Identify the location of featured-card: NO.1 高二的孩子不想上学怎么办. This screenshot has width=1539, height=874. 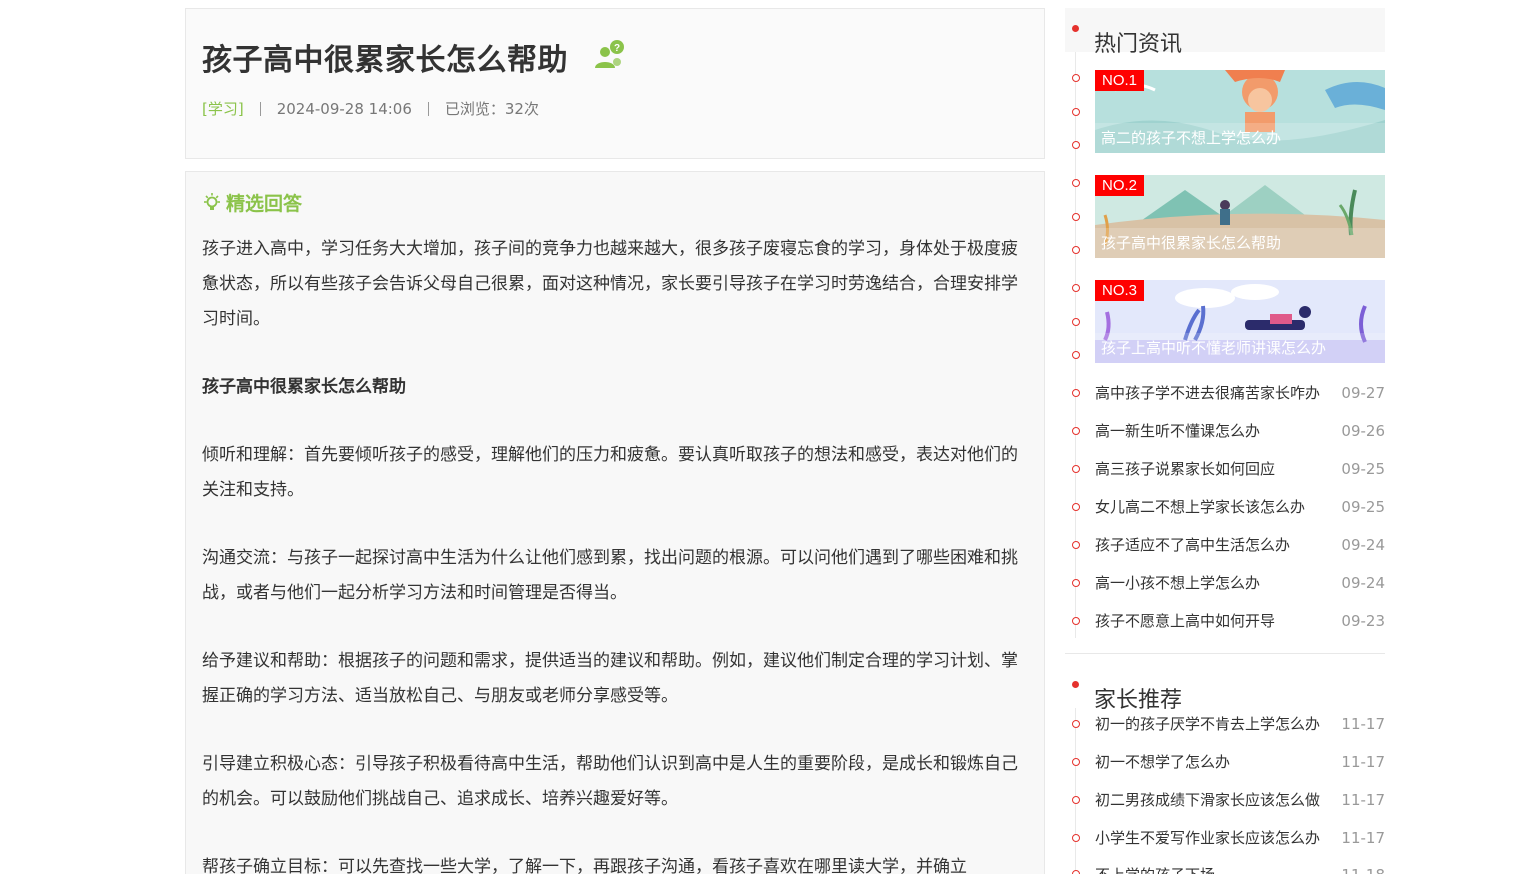
(1240, 111).